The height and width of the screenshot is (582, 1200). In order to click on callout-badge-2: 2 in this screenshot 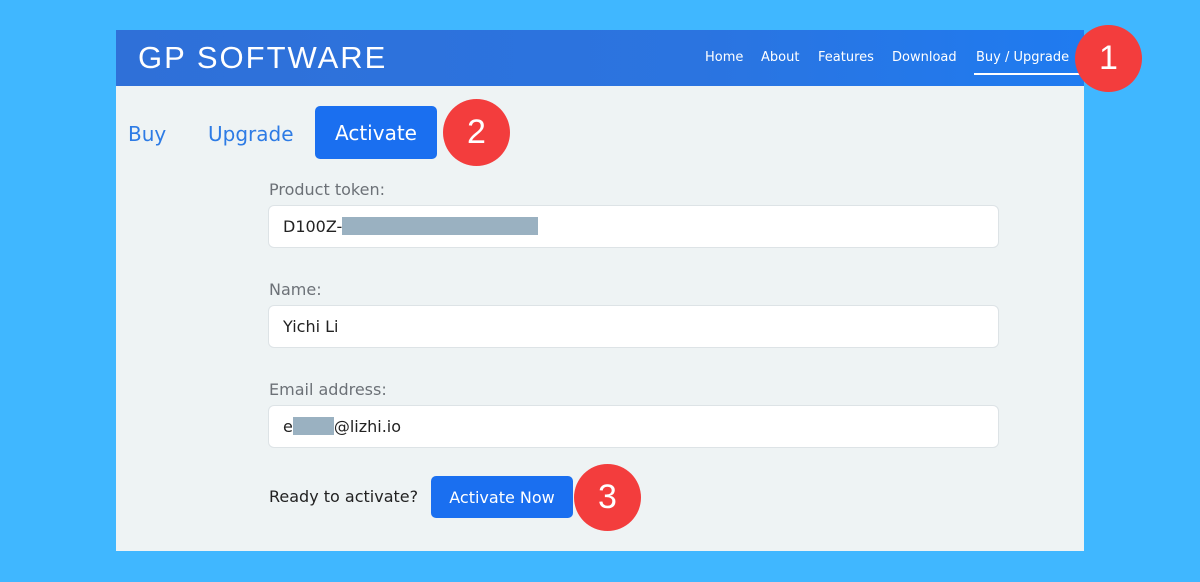, I will do `click(476, 132)`.